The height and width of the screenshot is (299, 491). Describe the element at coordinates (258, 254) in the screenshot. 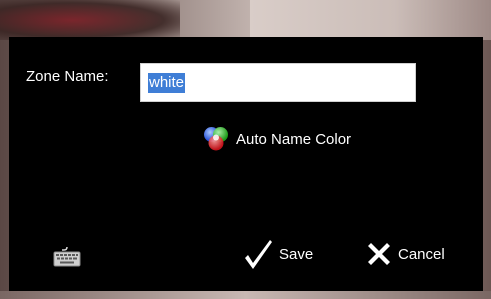

I see `checkmark-icon` at that location.